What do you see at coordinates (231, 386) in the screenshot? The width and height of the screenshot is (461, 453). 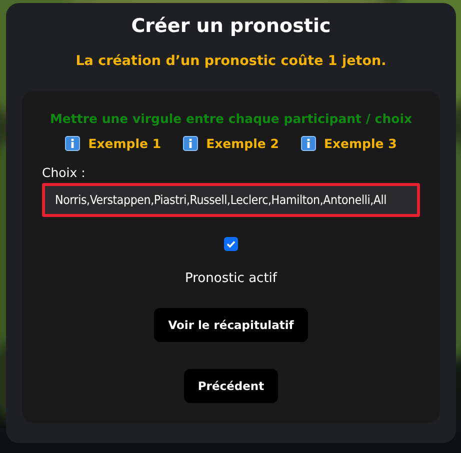 I see `previous-button: Précédent` at bounding box center [231, 386].